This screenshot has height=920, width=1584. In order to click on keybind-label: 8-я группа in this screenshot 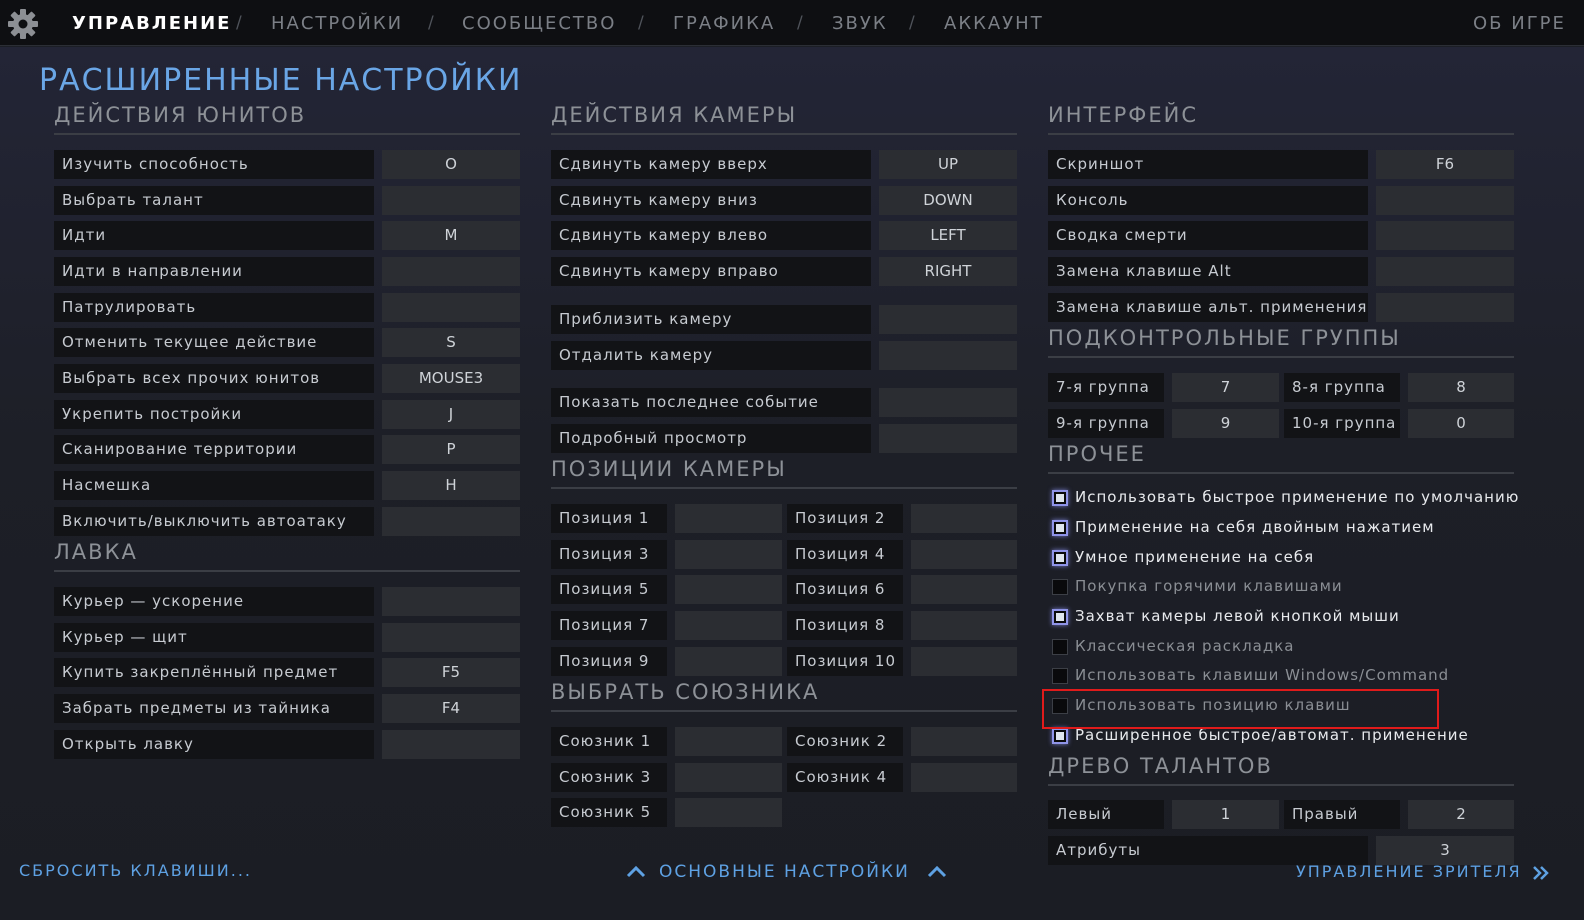, I will do `click(1342, 387)`.